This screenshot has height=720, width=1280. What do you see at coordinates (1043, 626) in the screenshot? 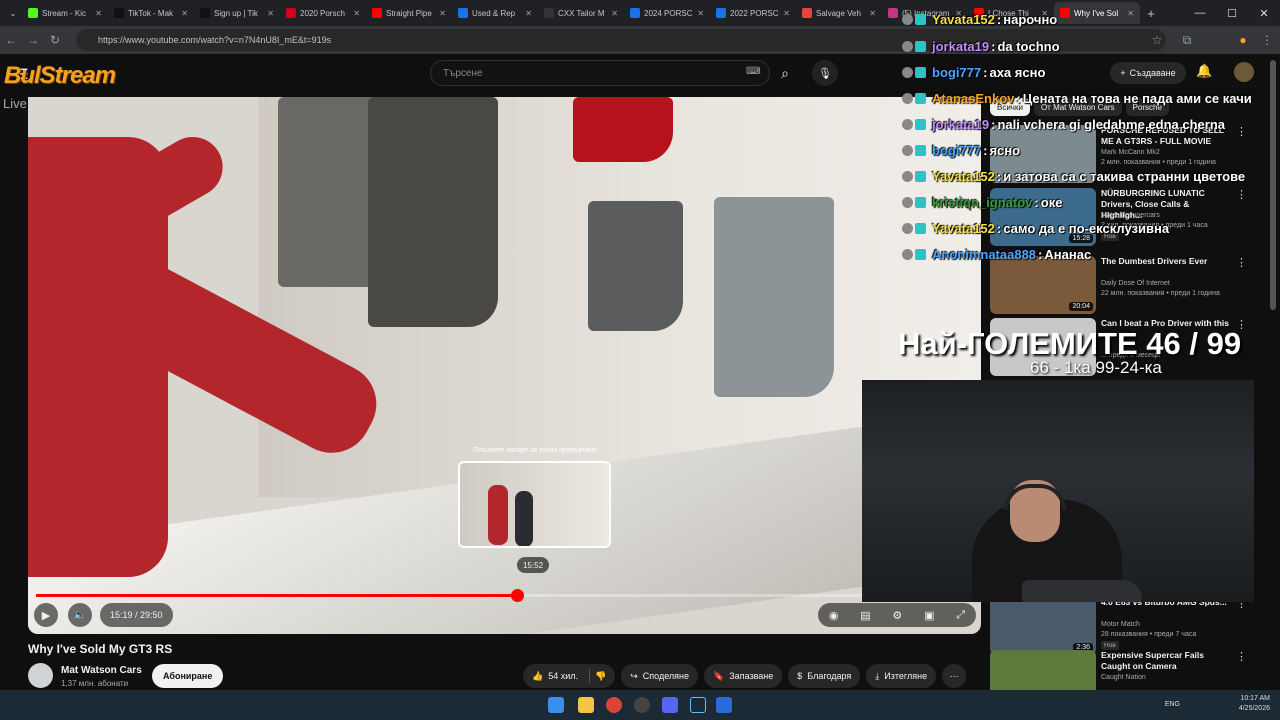
I see `recommendation-thumbnail: 2:36` at bounding box center [1043, 626].